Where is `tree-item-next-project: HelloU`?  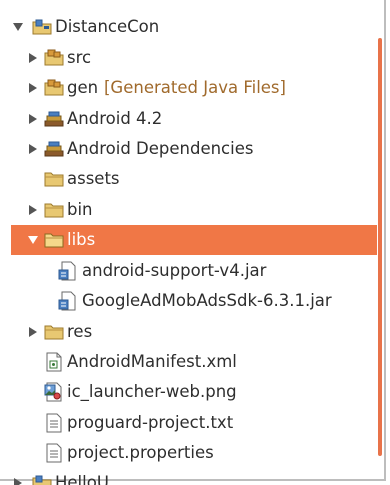
tree-item-next-project: HelloU is located at coordinates (185, 476).